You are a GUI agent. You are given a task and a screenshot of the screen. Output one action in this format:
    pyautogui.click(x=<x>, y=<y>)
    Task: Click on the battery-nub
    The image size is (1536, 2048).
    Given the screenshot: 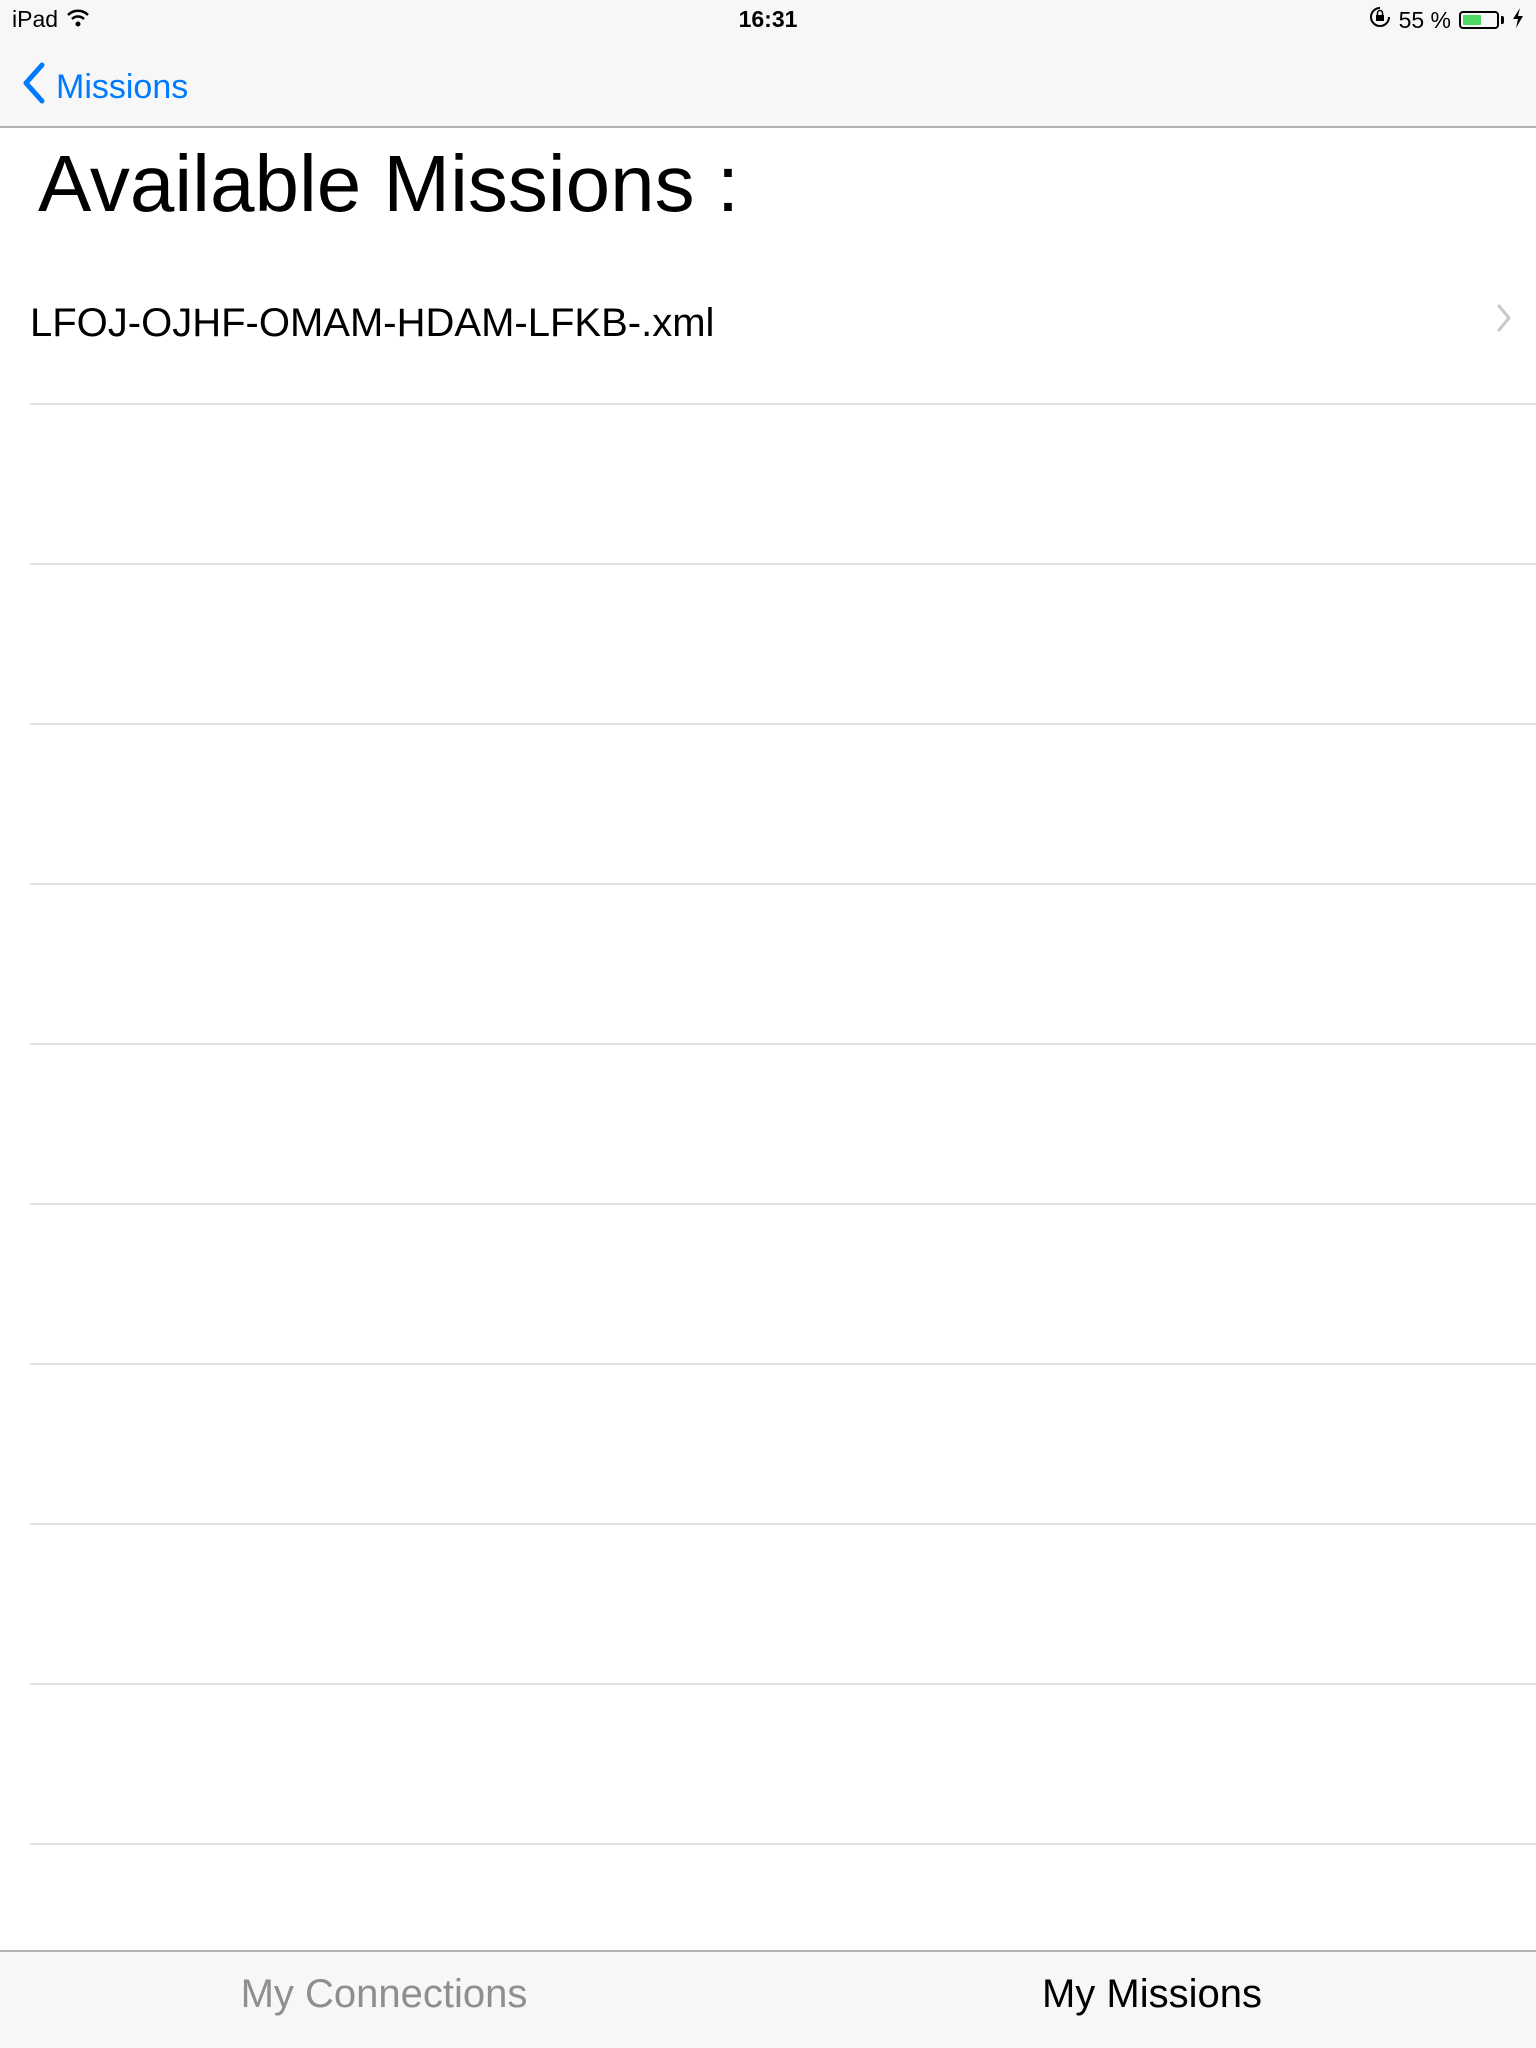 What is the action you would take?
    pyautogui.click(x=1502, y=20)
    